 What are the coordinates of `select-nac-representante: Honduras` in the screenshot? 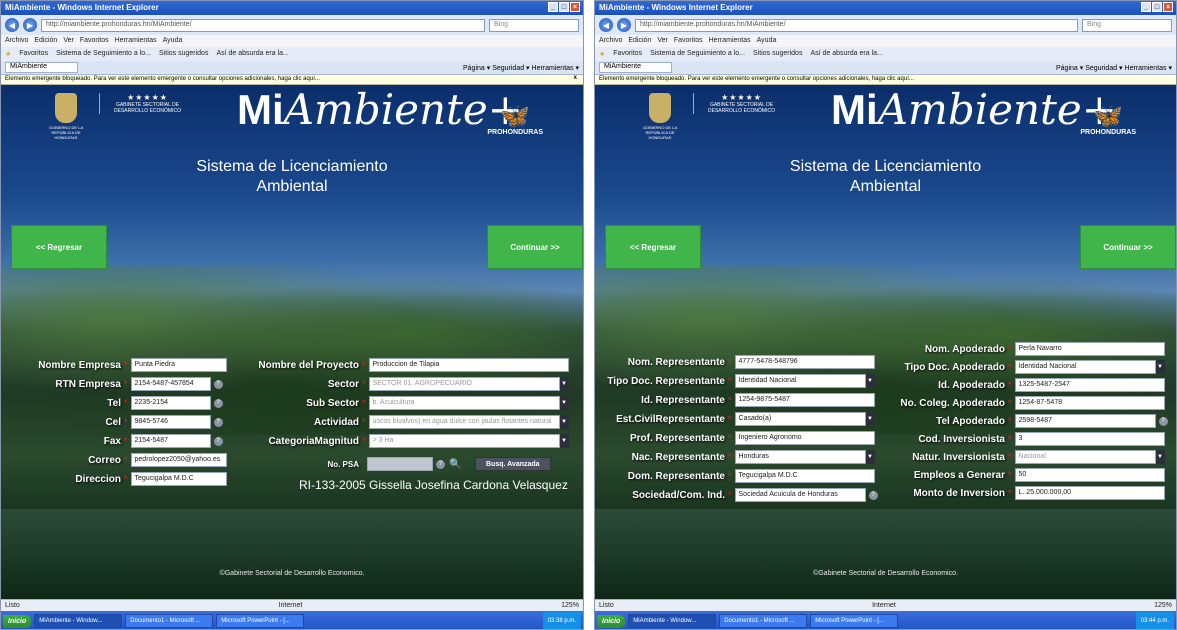 It's located at (800, 457).